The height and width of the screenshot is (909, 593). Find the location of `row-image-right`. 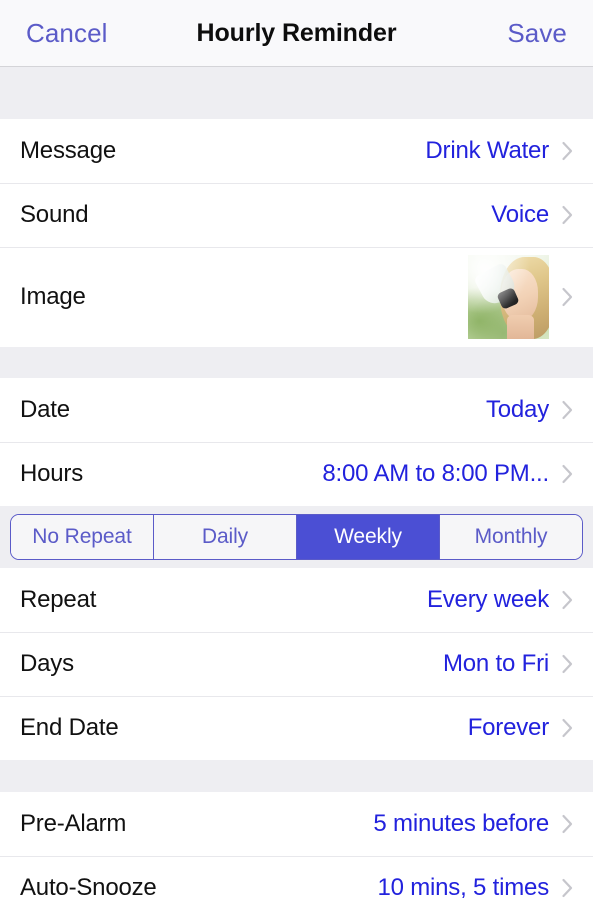

row-image-right is located at coordinates (521, 297).